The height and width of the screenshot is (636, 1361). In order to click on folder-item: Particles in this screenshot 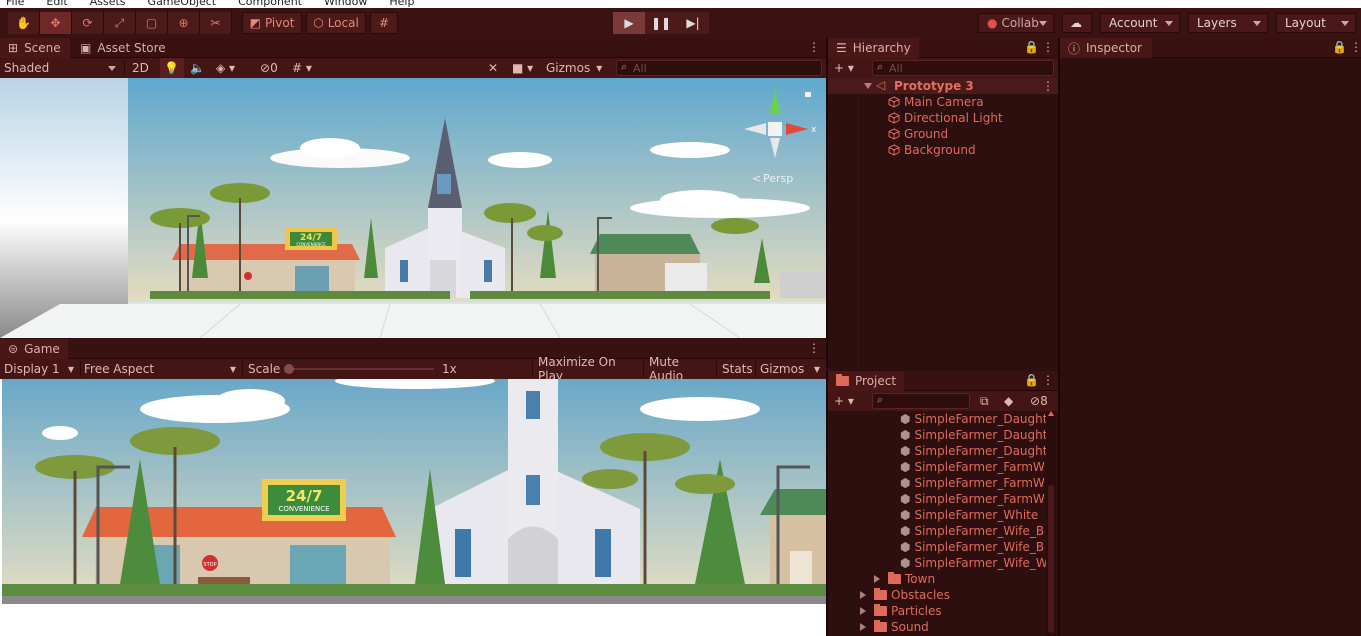, I will do `click(901, 611)`.